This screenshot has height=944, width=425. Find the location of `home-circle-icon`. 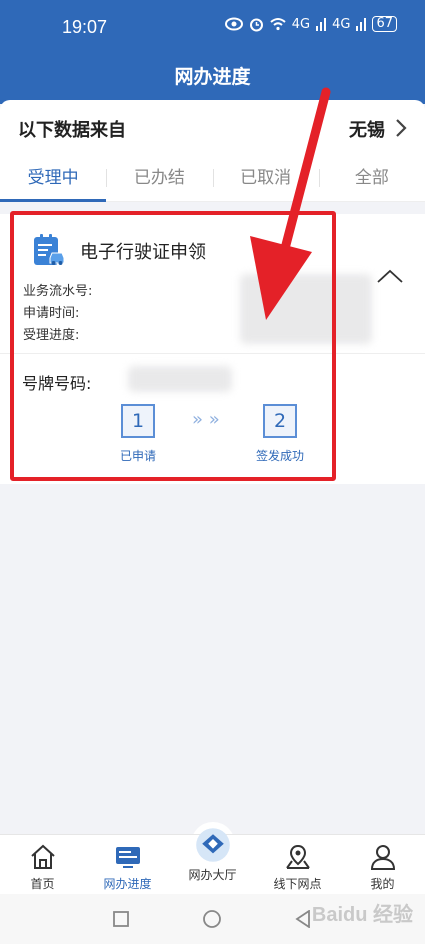

home-circle-icon is located at coordinates (212, 919).